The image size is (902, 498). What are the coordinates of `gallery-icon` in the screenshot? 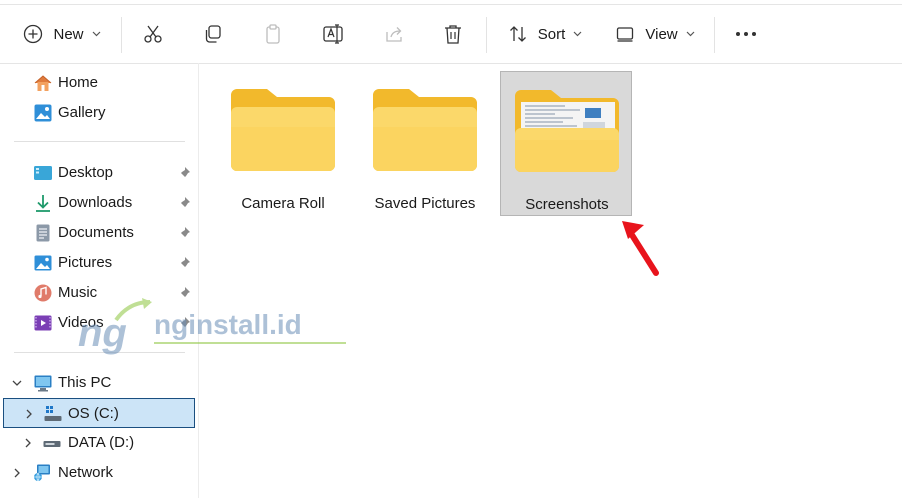 It's located at (43, 113).